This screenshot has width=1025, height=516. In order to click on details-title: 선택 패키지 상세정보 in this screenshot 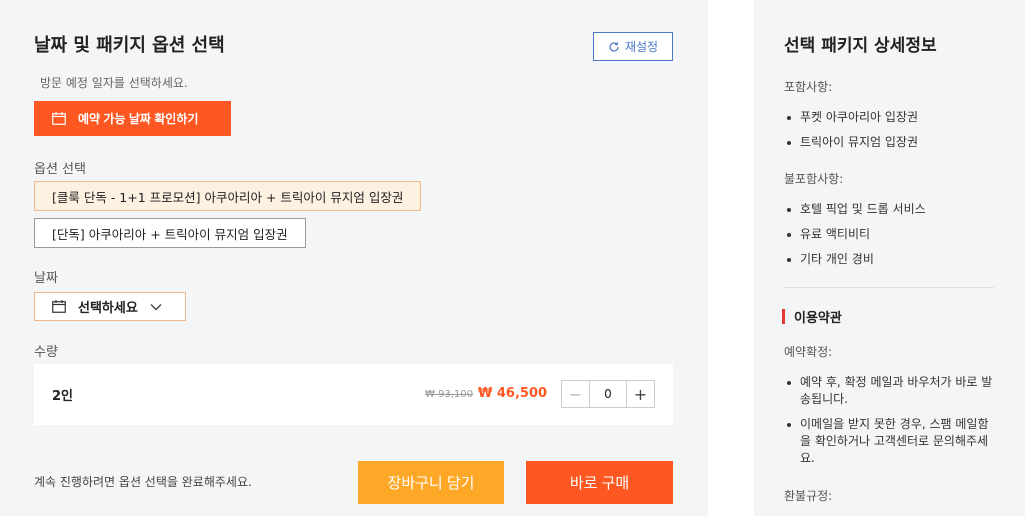, I will do `click(860, 46)`.